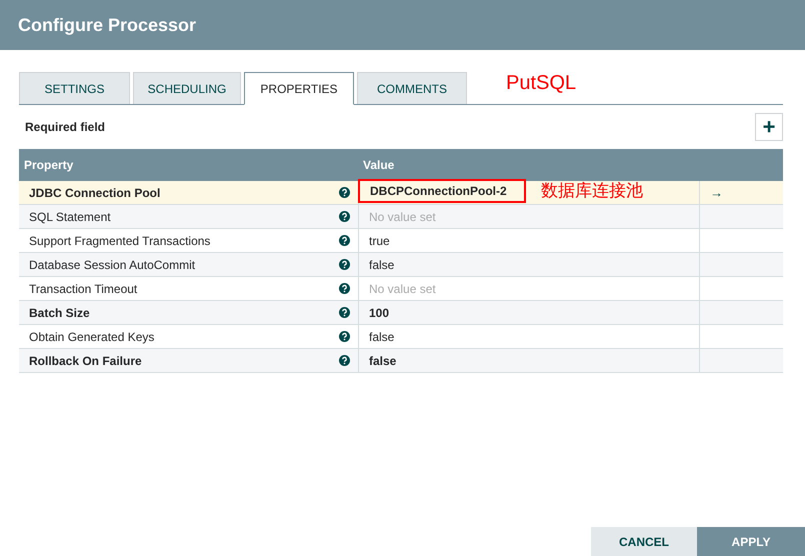  Describe the element at coordinates (74, 88) in the screenshot. I see `tab: SETTINGS` at that location.